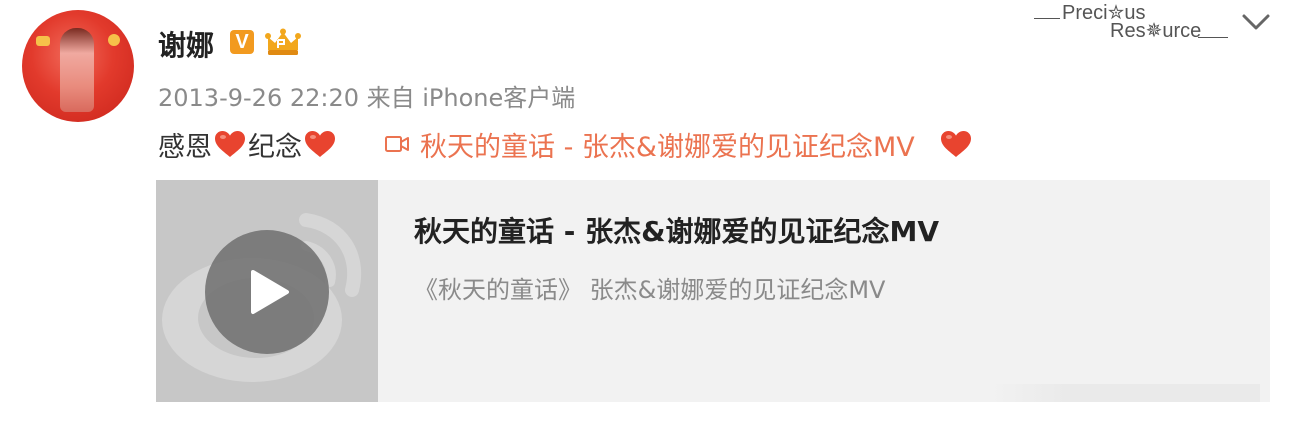 This screenshot has width=1290, height=429. What do you see at coordinates (283, 41) in the screenshot?
I see `vip-crown-icon` at bounding box center [283, 41].